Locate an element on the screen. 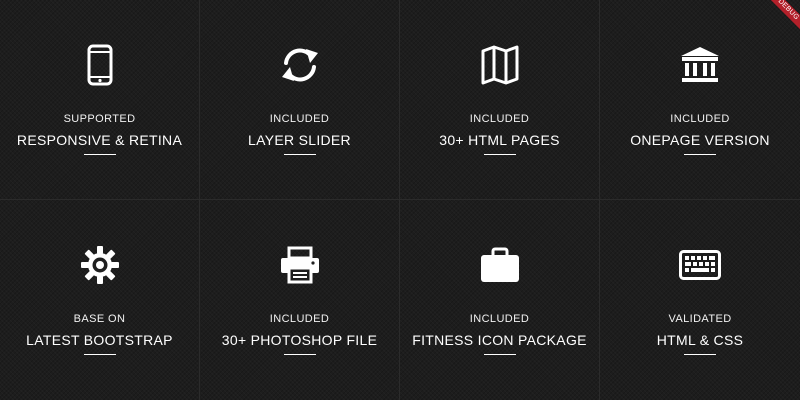 This screenshot has width=800, height=400. feature-title: RESPONSIVE & RETINA is located at coordinates (99, 140).